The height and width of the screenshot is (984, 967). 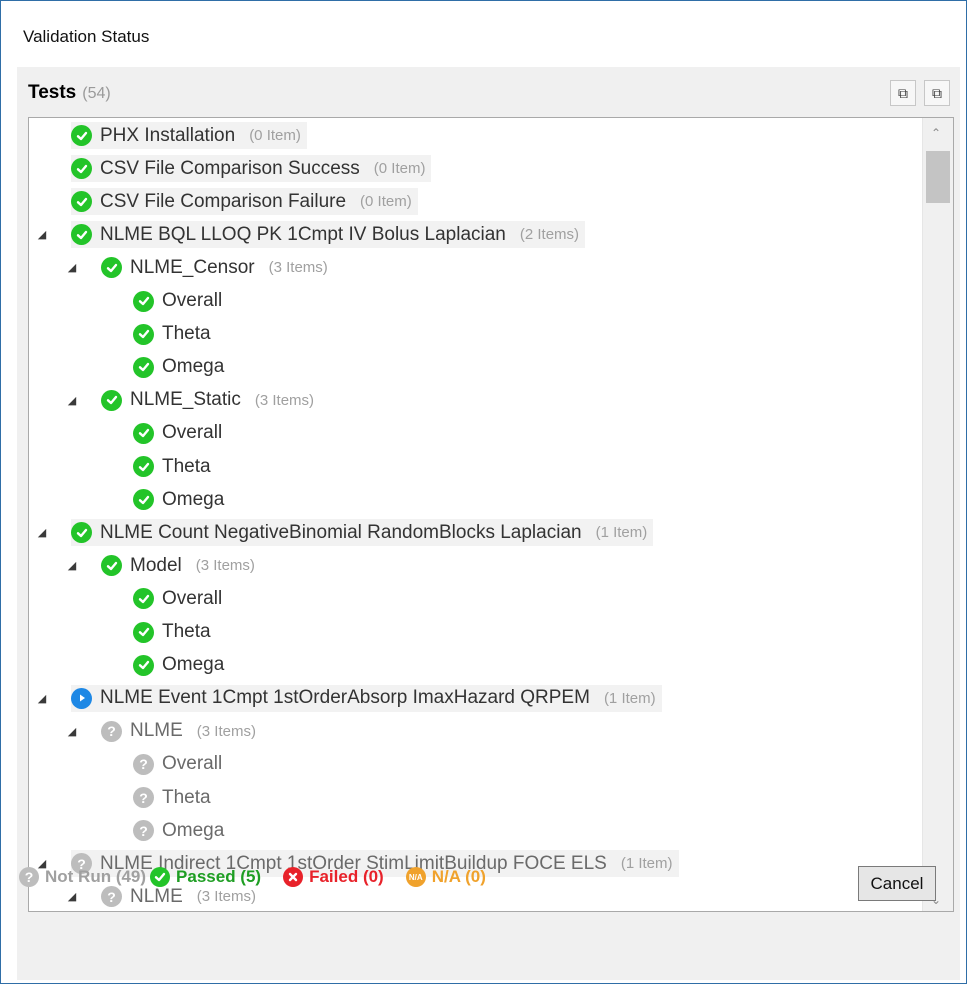 I want to click on tree-row: ? Theta, so click(x=172, y=797).